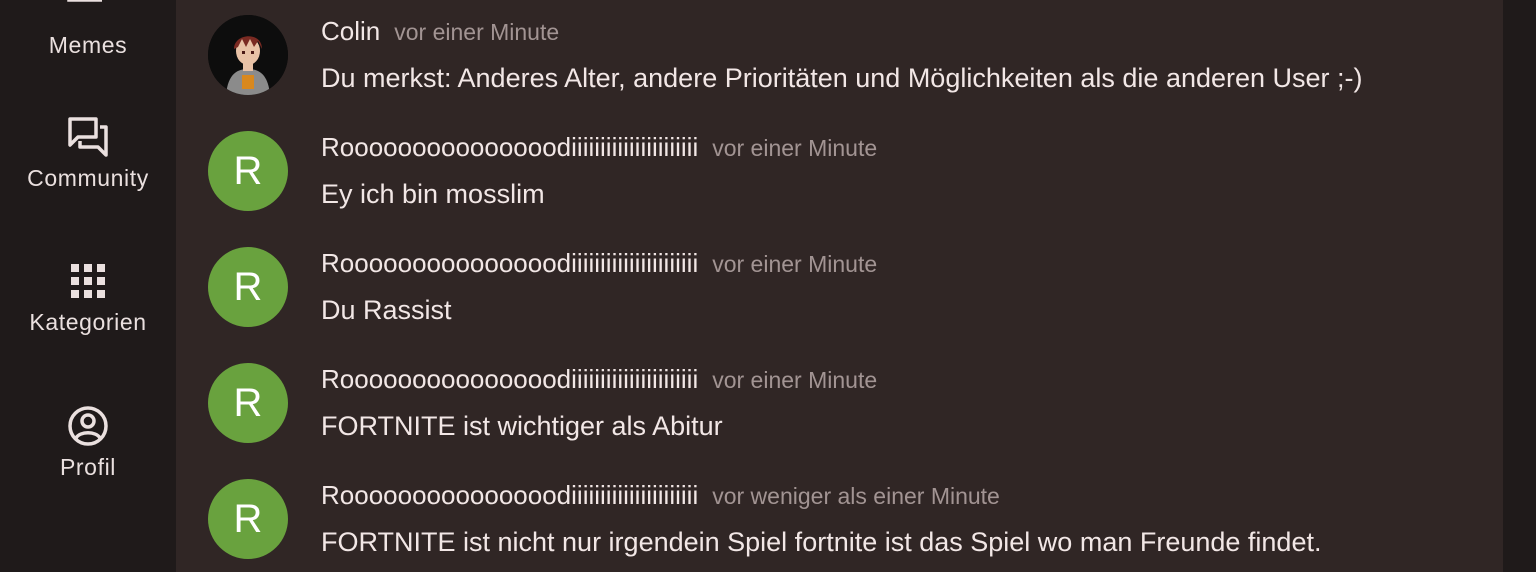 The height and width of the screenshot is (572, 1536). What do you see at coordinates (88, 322) in the screenshot?
I see `nav-label-kategorien: Kategorien` at bounding box center [88, 322].